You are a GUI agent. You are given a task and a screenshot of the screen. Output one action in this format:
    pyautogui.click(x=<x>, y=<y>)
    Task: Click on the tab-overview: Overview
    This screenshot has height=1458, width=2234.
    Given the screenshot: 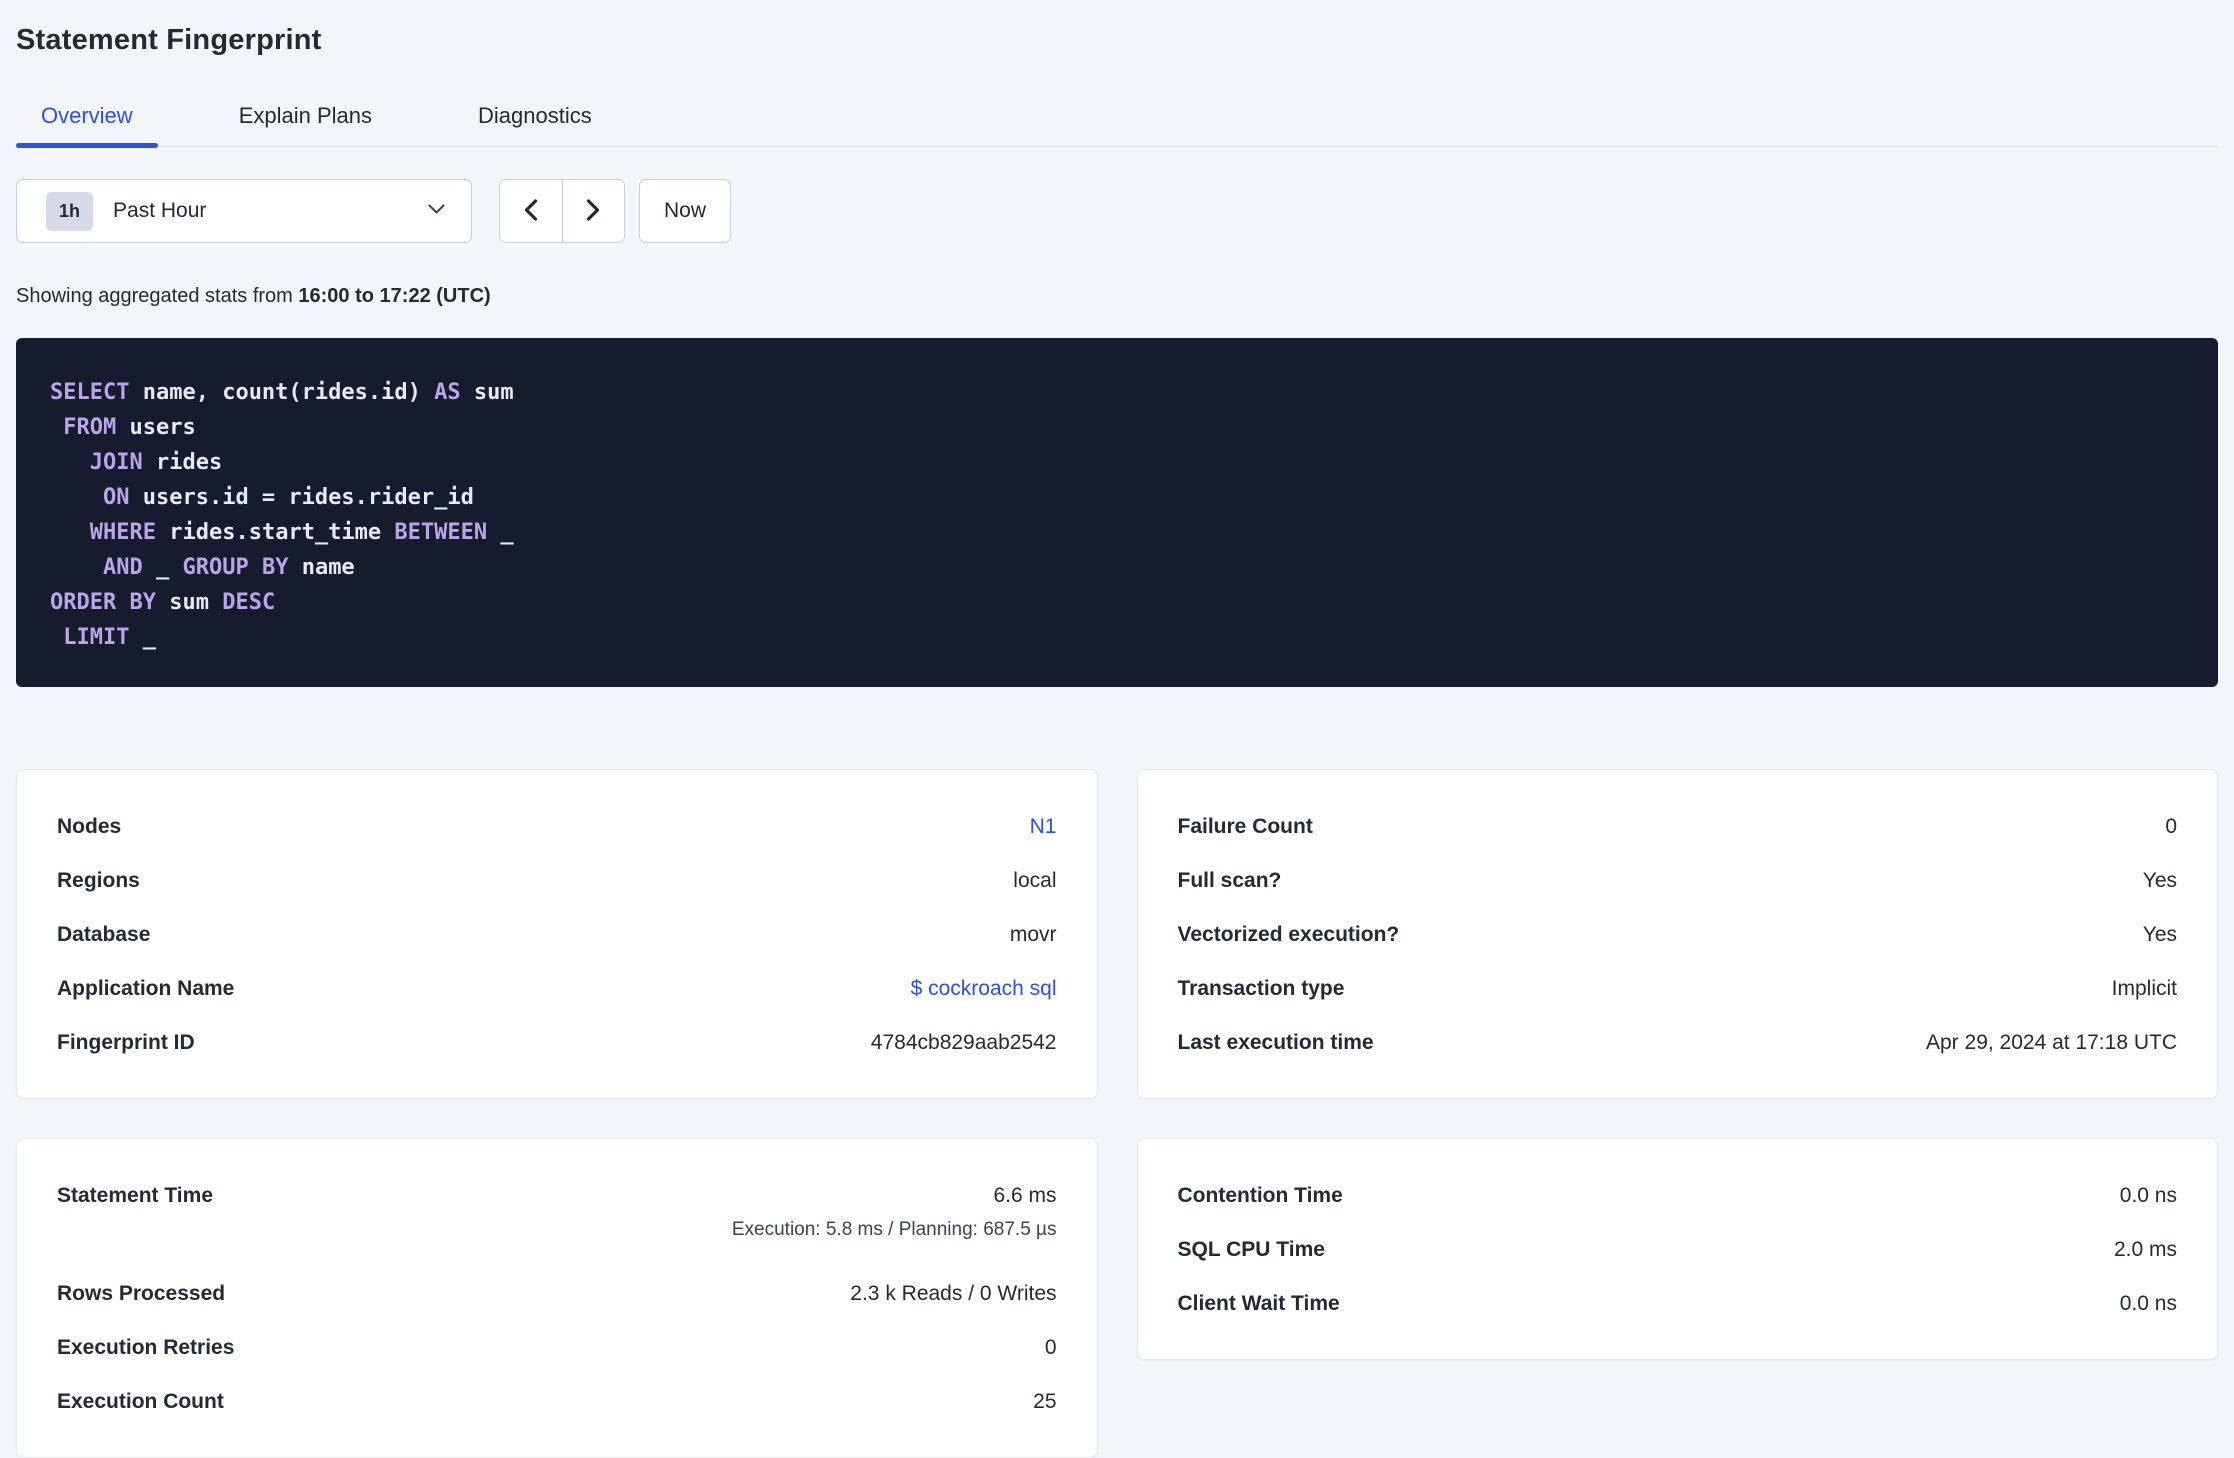 What is the action you would take?
    pyautogui.click(x=87, y=125)
    